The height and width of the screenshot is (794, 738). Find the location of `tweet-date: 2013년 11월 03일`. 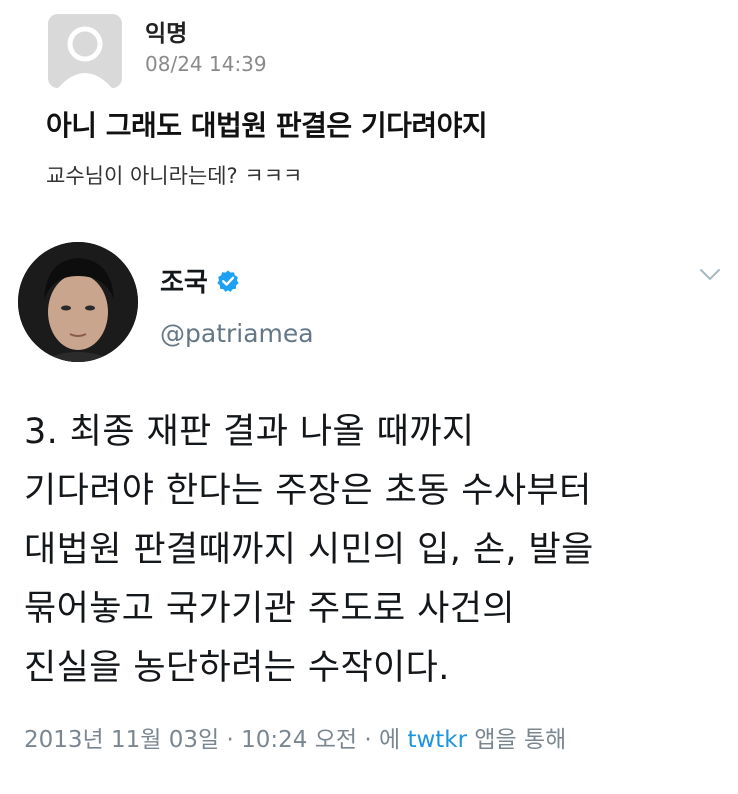

tweet-date: 2013년 11월 03일 is located at coordinates (121, 740).